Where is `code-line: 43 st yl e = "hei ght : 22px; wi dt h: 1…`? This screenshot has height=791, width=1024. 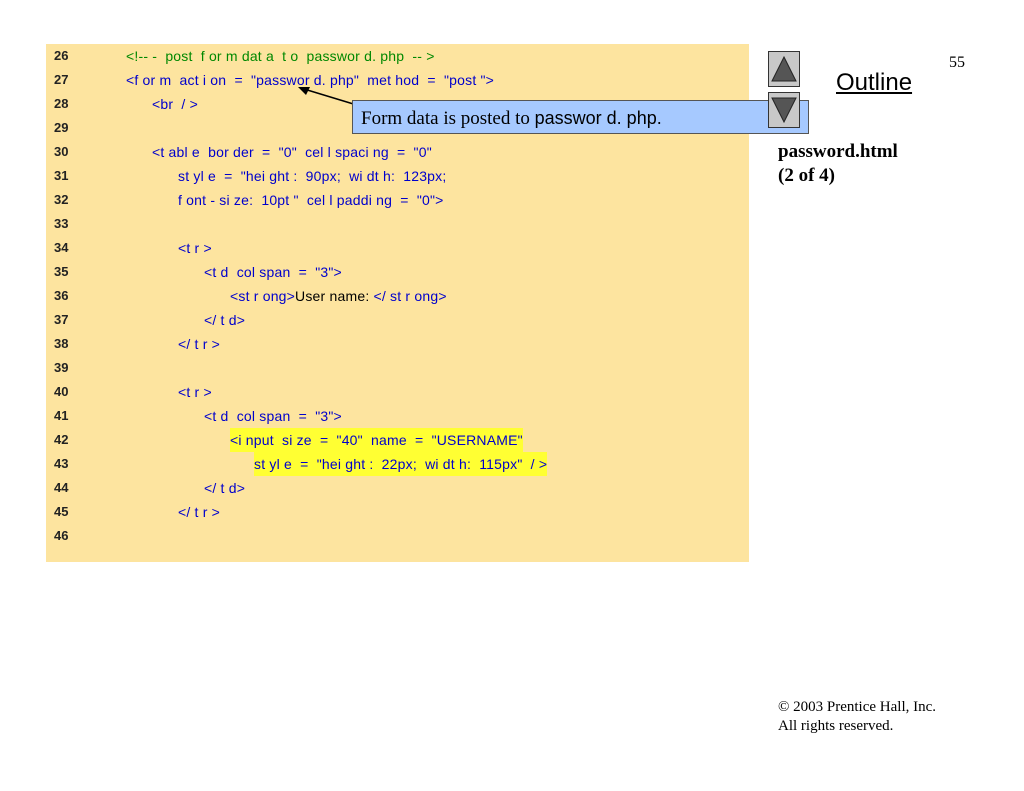 code-line: 43 st yl e = "hei ght : 22px; wi dt h: 1… is located at coordinates (397, 464).